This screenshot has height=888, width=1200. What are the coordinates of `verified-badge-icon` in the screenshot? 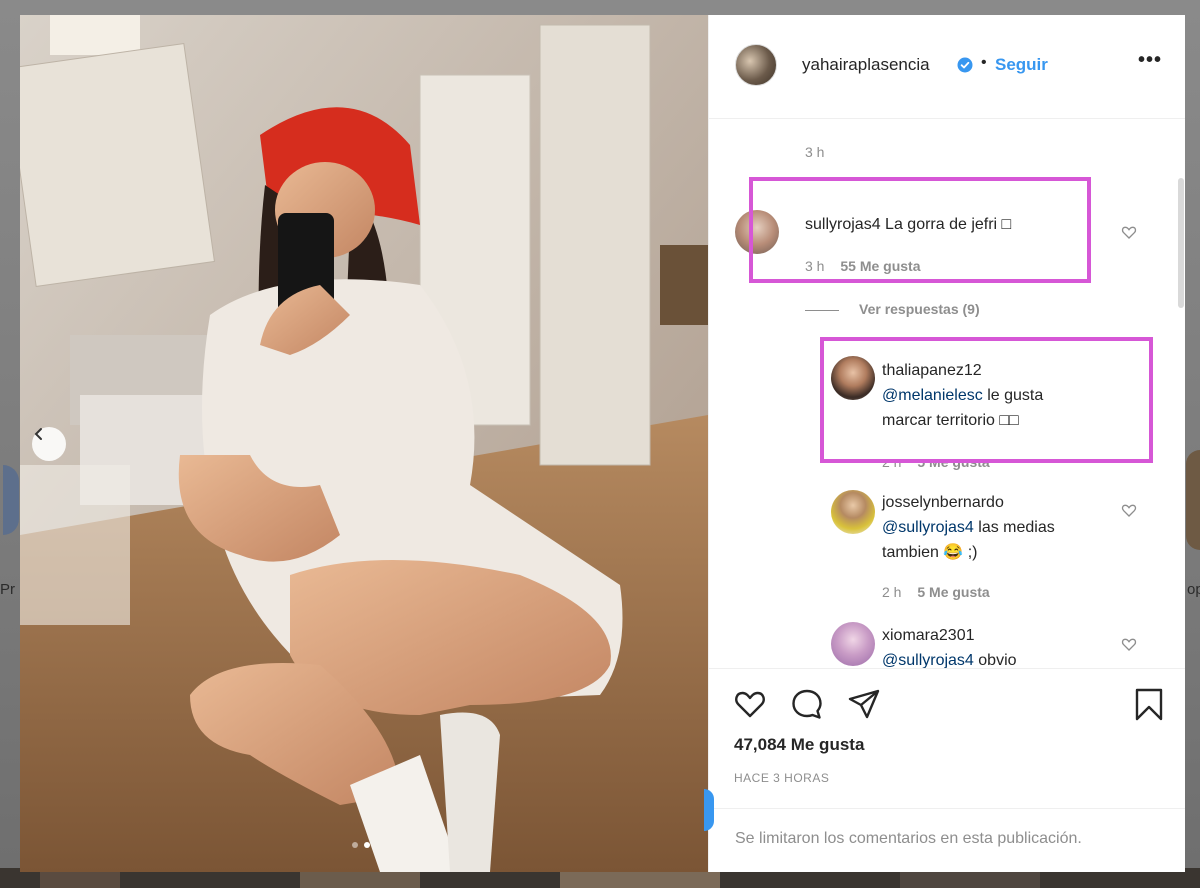 It's located at (965, 65).